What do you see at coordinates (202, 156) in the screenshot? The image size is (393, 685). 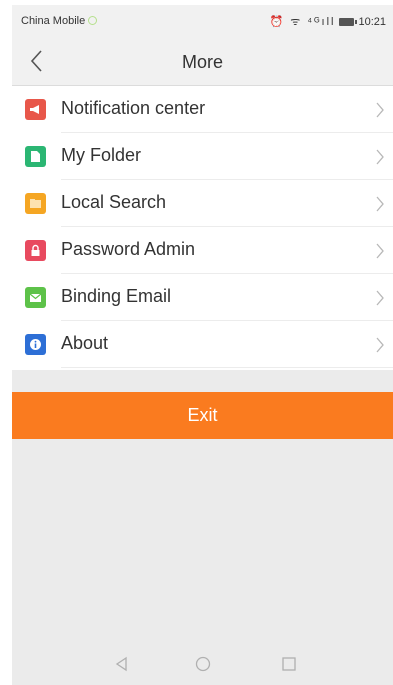 I see `menu-item-my-folder: My Folder` at bounding box center [202, 156].